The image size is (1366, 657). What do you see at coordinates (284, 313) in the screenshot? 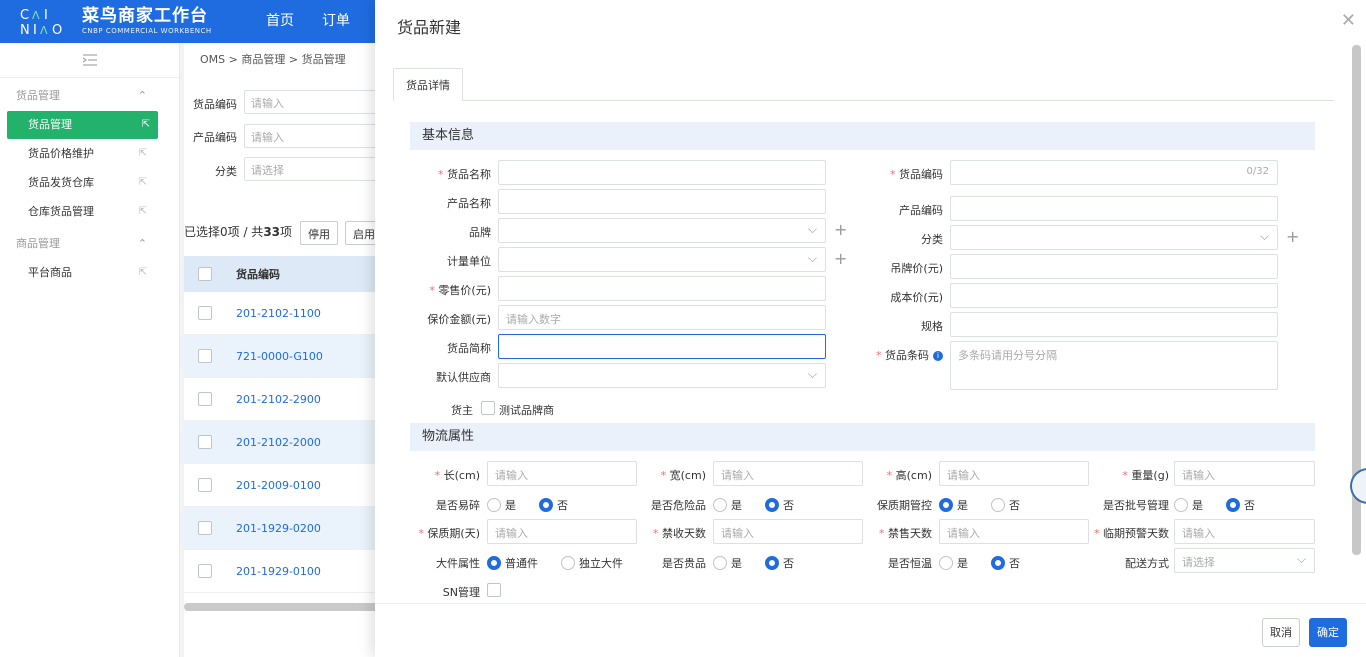
I see `table-row: 201-2102-1100` at bounding box center [284, 313].